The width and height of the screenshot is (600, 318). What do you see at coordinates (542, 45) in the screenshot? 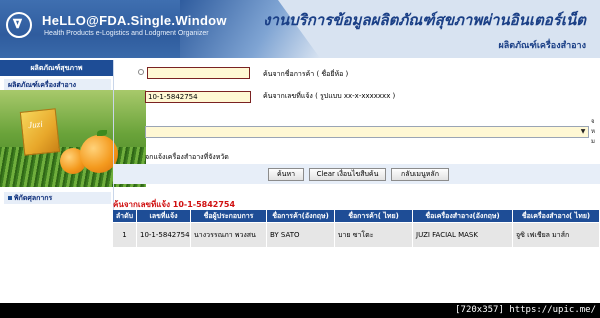
I see `page-subtitle: ผลิตภัณฑ์เครื่องสำอาง` at bounding box center [542, 45].